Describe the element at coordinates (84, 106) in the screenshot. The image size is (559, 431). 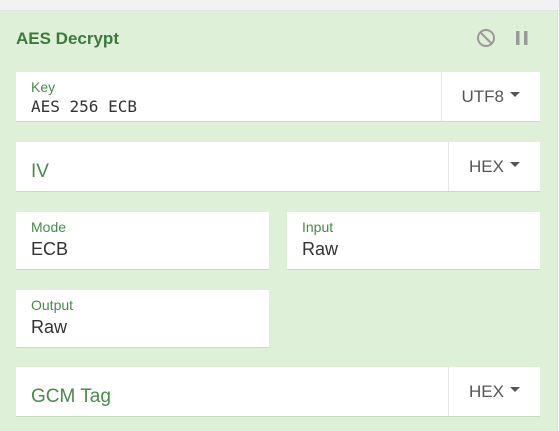
I see `key-value: AES 256 ECB` at that location.